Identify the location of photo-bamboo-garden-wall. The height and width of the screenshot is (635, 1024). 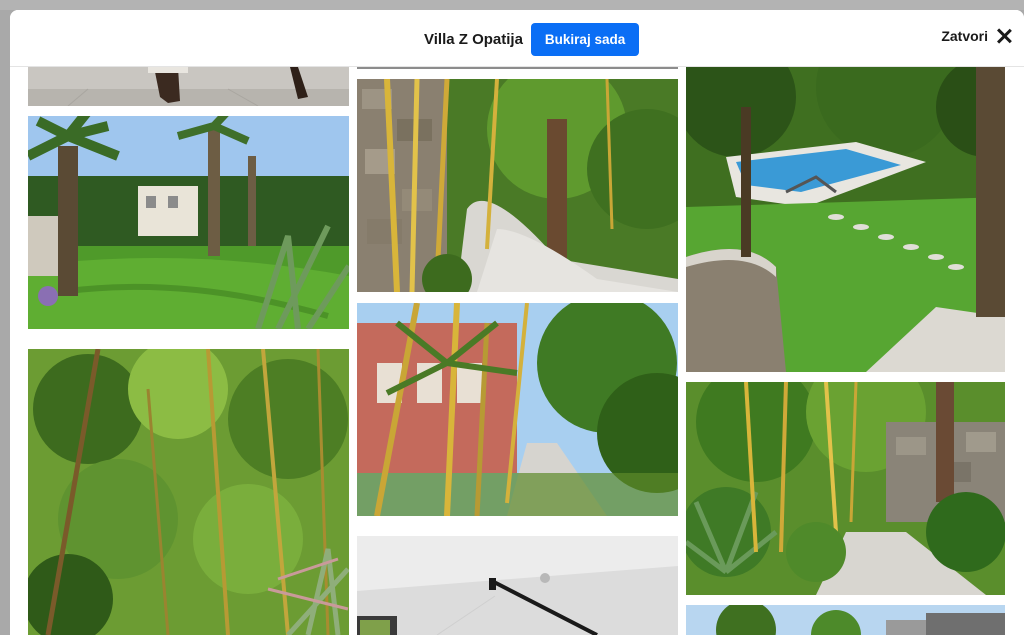
(845, 488).